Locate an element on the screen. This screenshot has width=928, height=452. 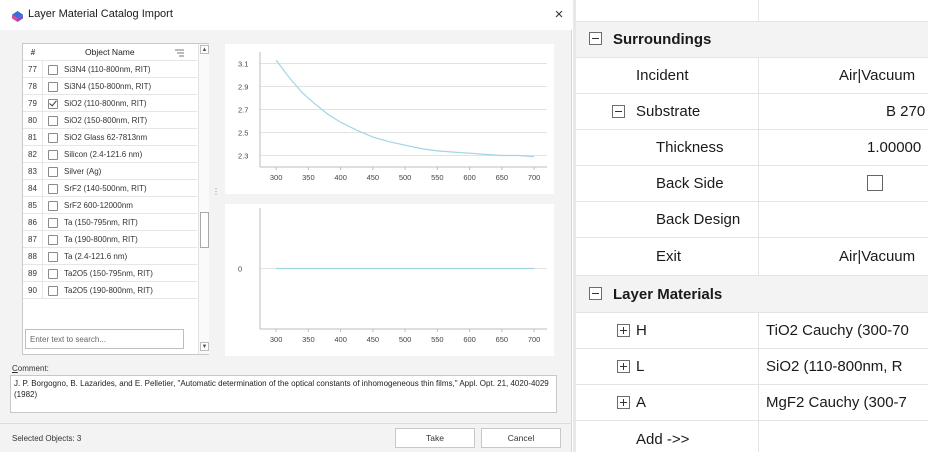
list-item-number: 81 is located at coordinates (33, 137).